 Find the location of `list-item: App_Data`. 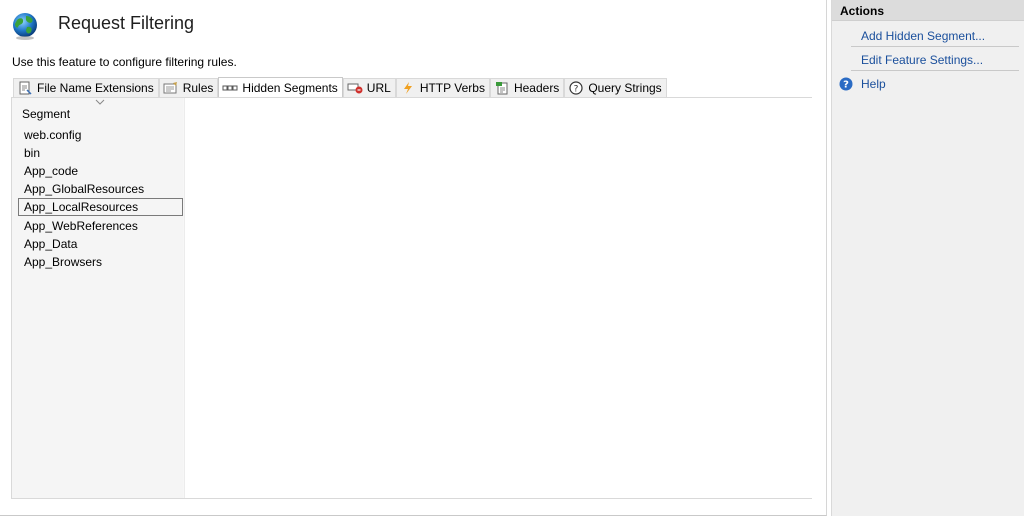

list-item: App_Data is located at coordinates (100, 244).